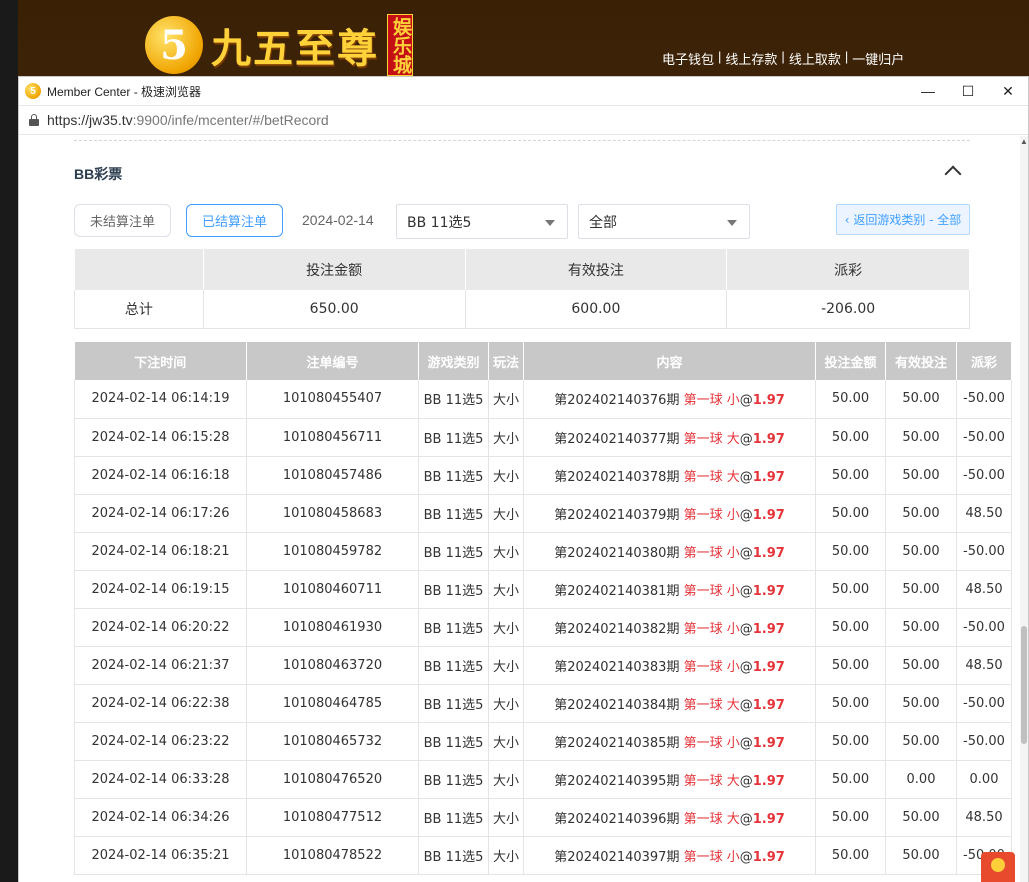 This screenshot has width=1029, height=882. I want to click on minimize-button: —, so click(928, 91).